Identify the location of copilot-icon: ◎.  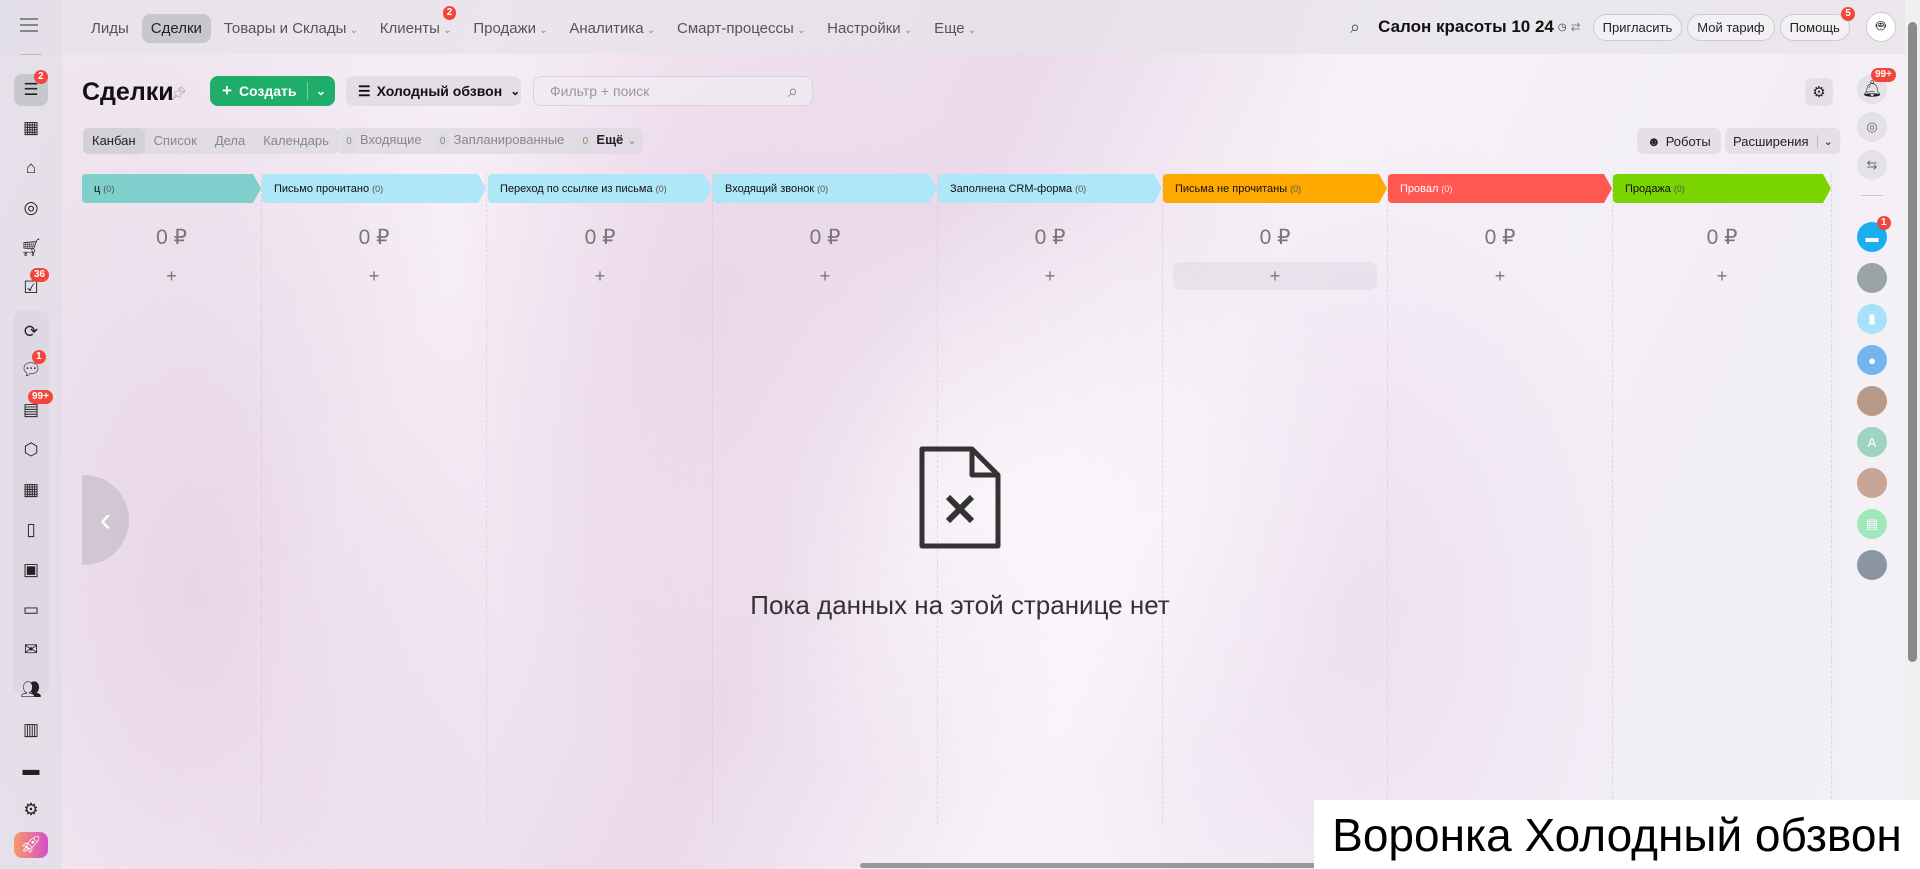
(1872, 127).